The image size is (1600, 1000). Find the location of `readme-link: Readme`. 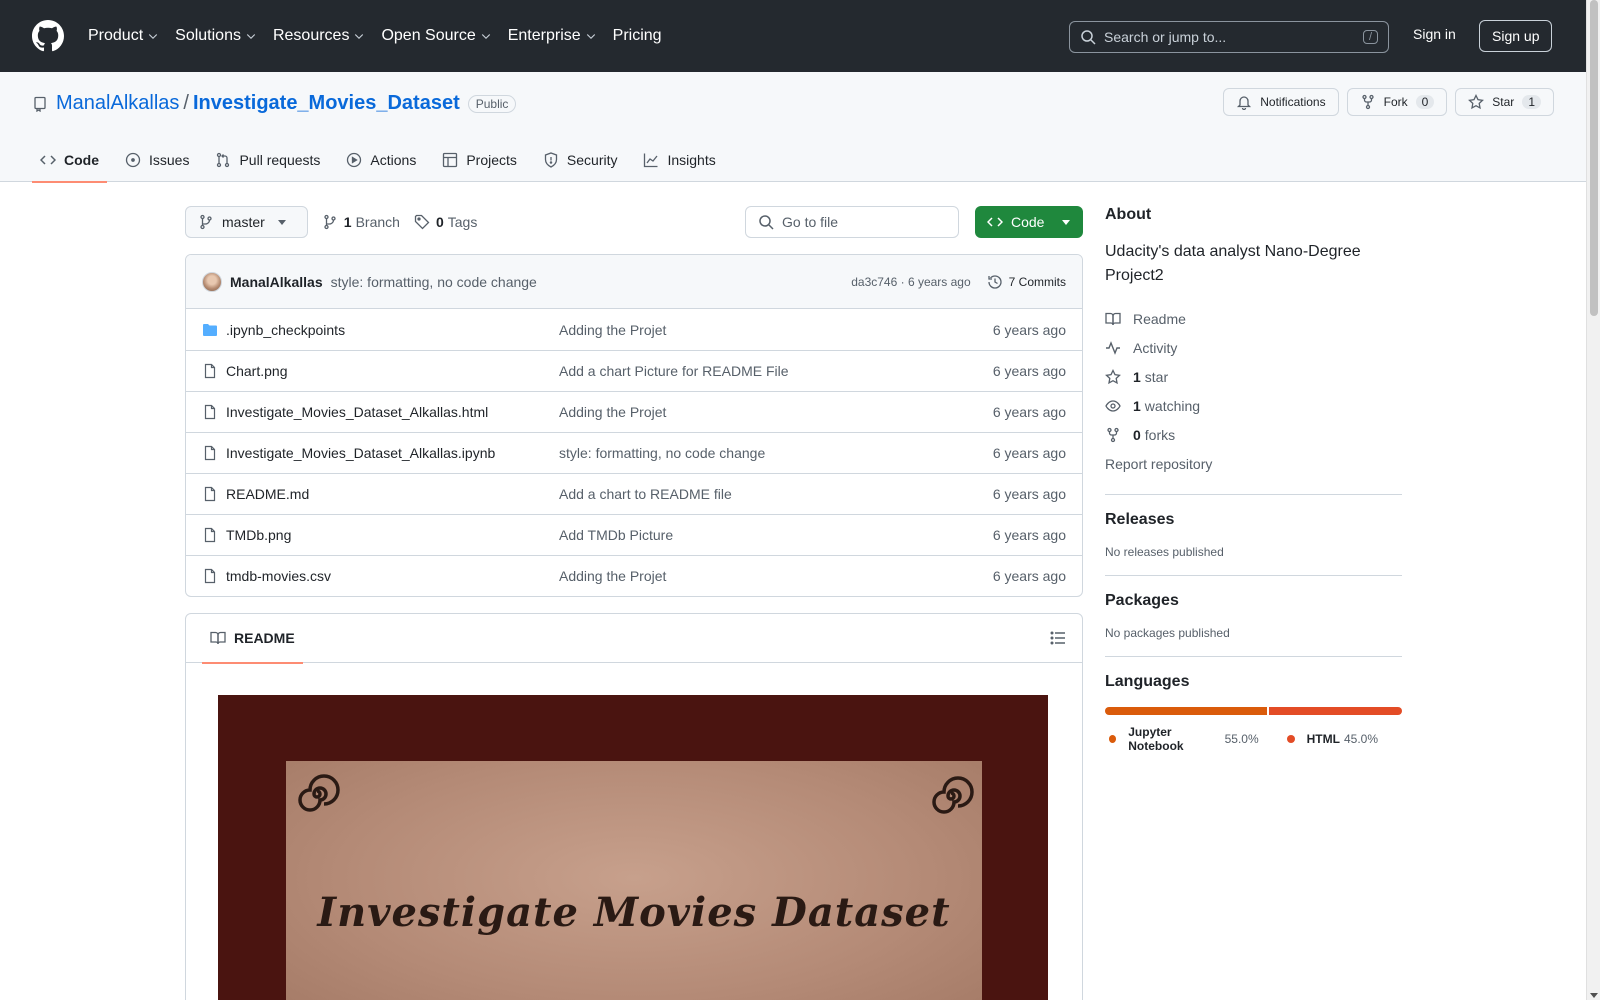

readme-link: Readme is located at coordinates (1253, 318).